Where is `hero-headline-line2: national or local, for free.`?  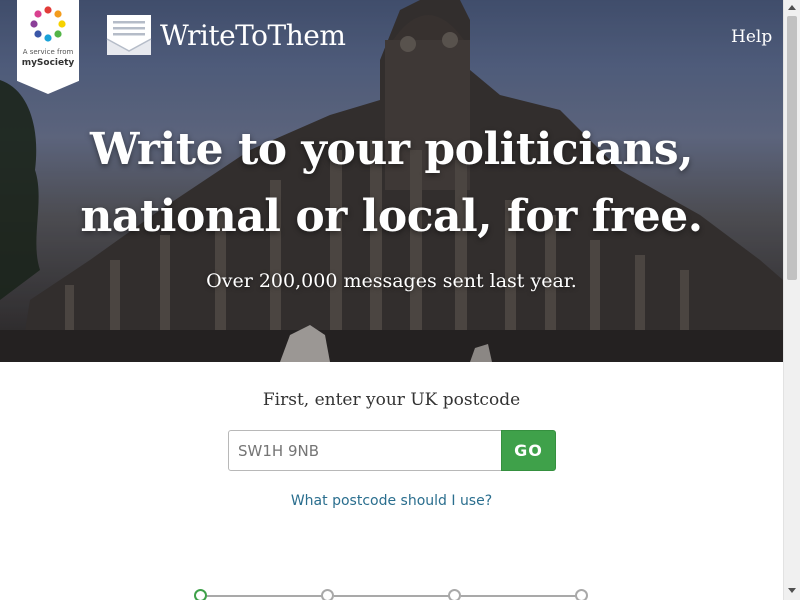 hero-headline-line2: national or local, for free. is located at coordinates (391, 216).